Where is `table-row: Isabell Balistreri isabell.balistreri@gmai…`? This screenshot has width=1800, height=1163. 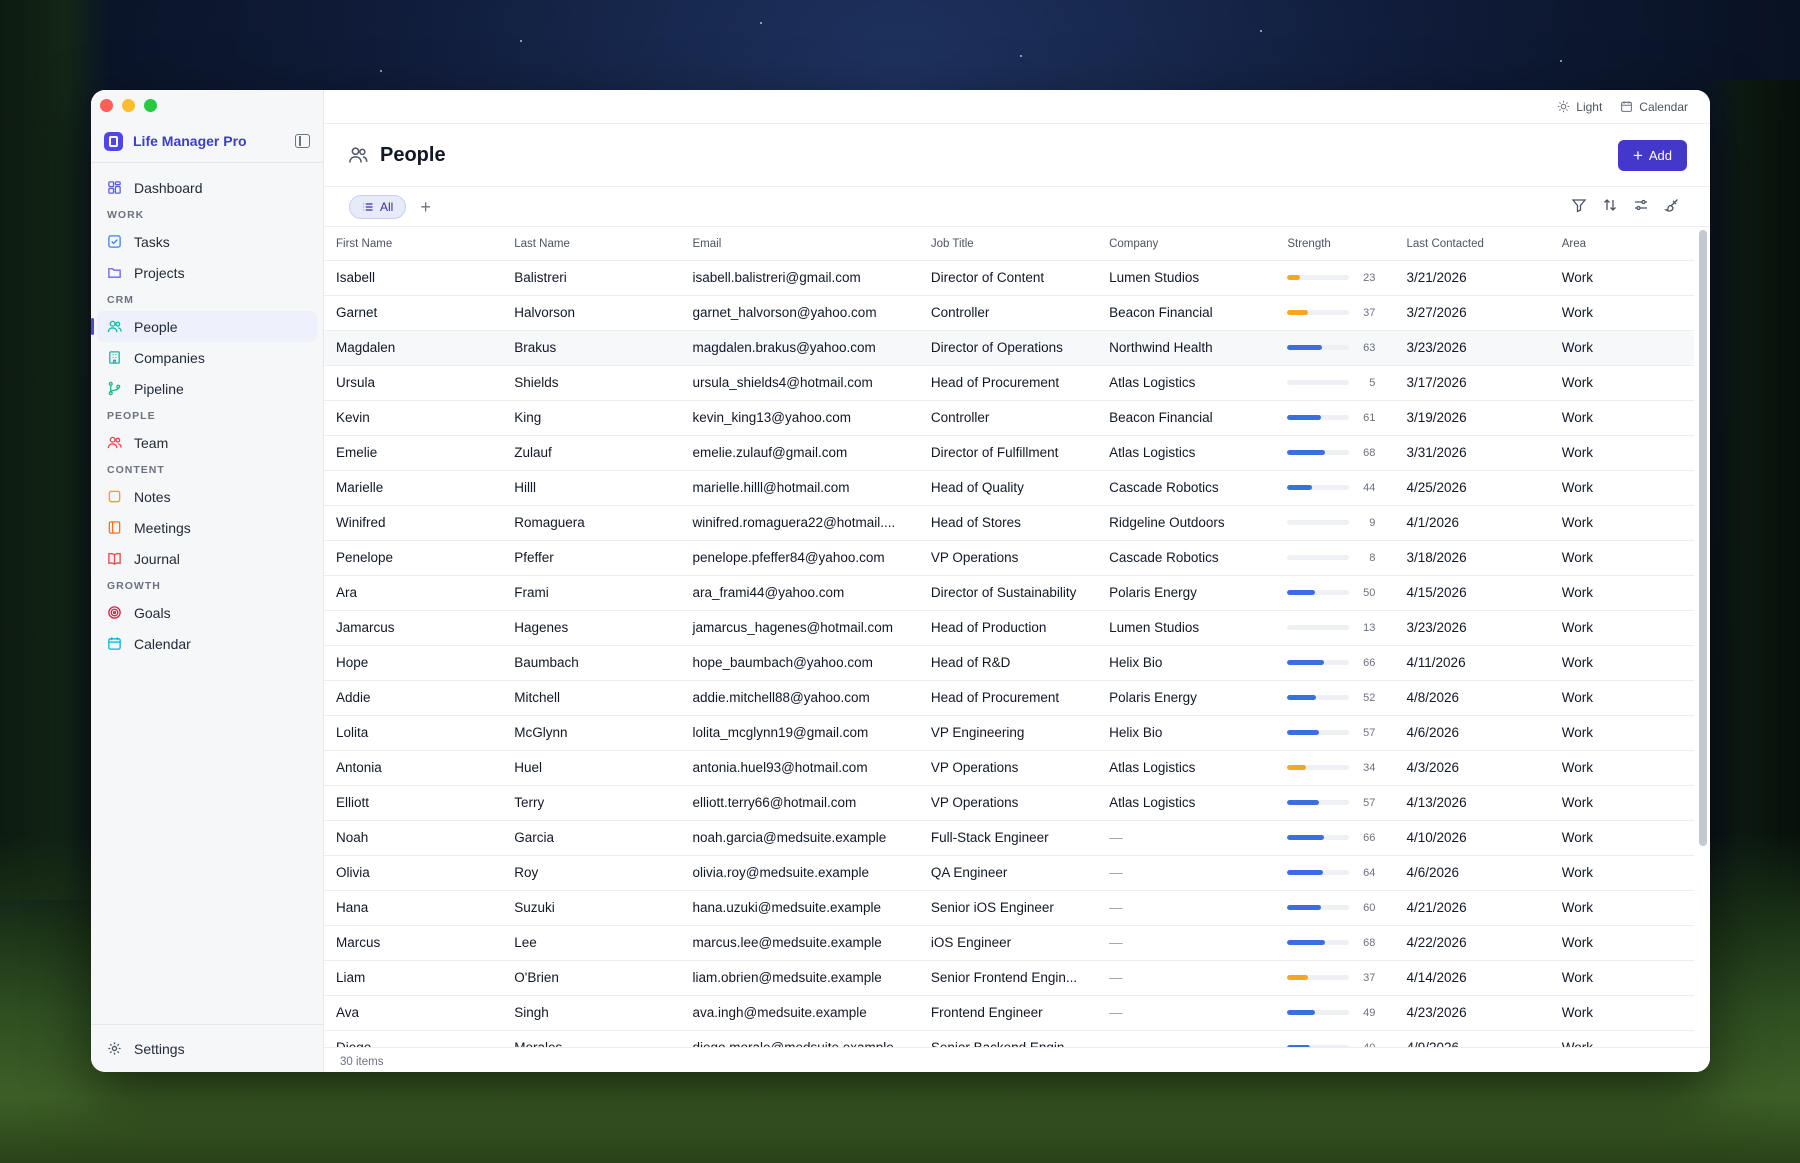 table-row: Isabell Balistreri isabell.balistreri@gmai… is located at coordinates (1009, 278).